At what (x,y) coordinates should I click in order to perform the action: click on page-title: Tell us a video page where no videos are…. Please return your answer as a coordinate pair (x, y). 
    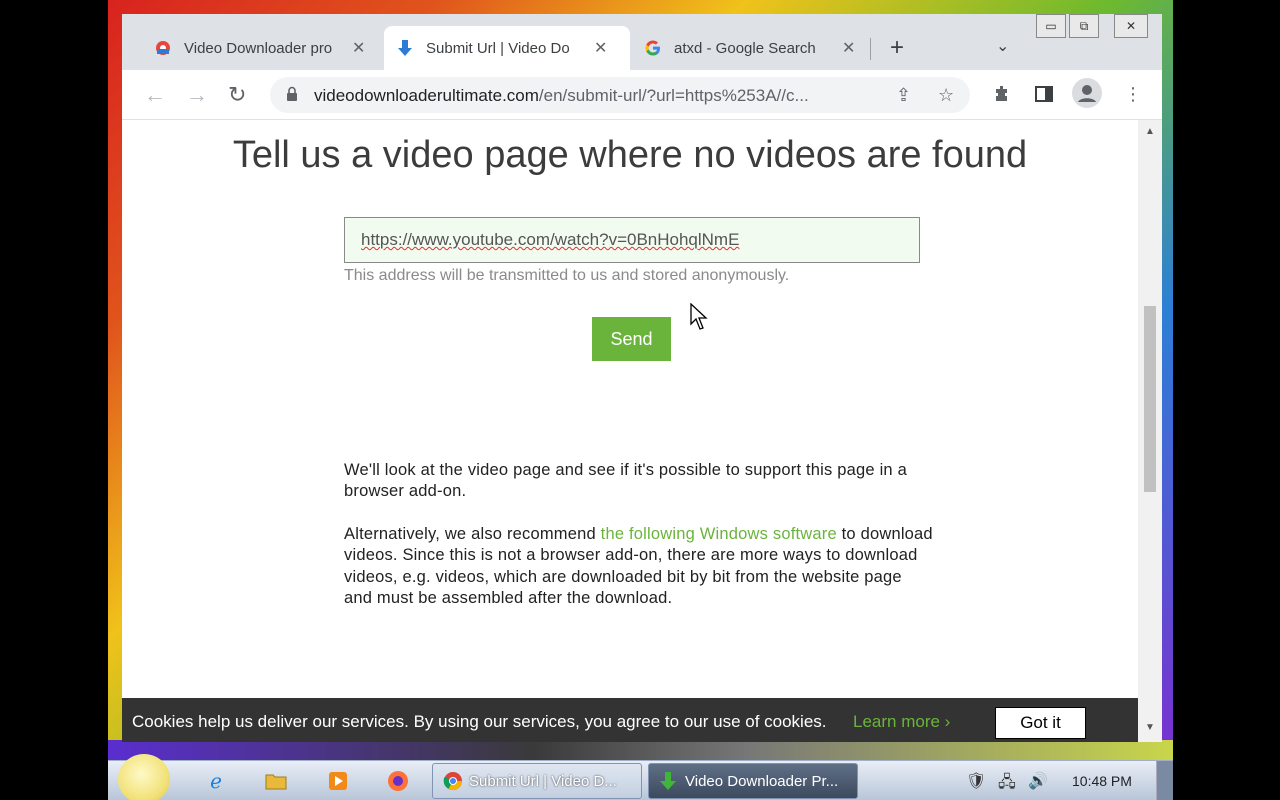
    Looking at the image, I should click on (630, 155).